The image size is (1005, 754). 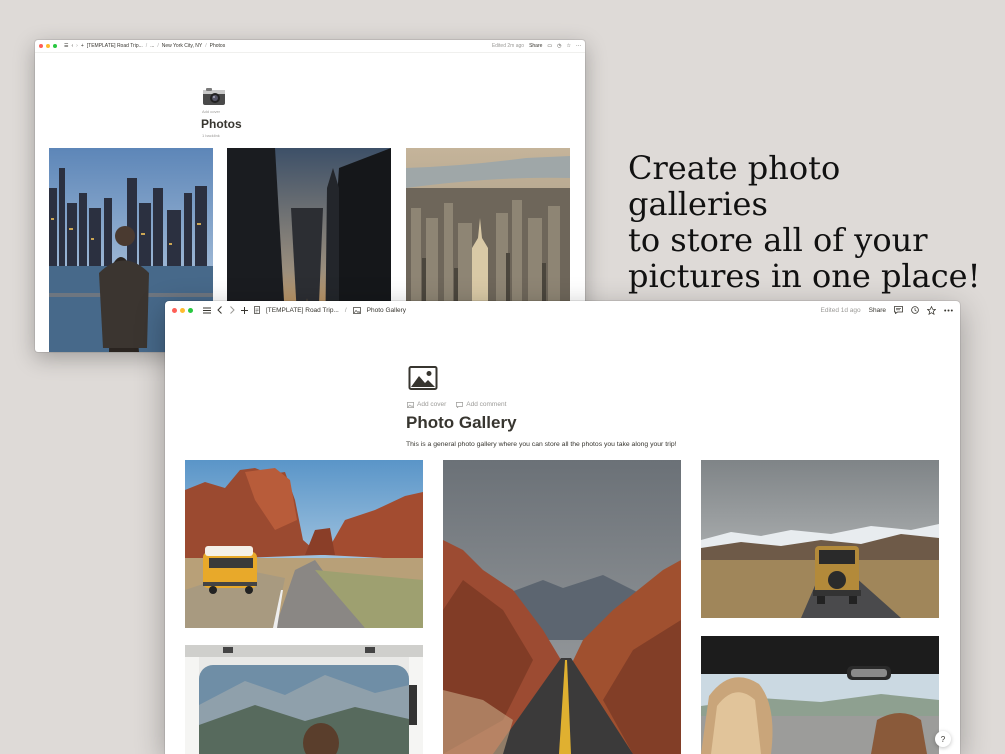 What do you see at coordinates (214, 96) in the screenshot?
I see `camera-icon` at bounding box center [214, 96].